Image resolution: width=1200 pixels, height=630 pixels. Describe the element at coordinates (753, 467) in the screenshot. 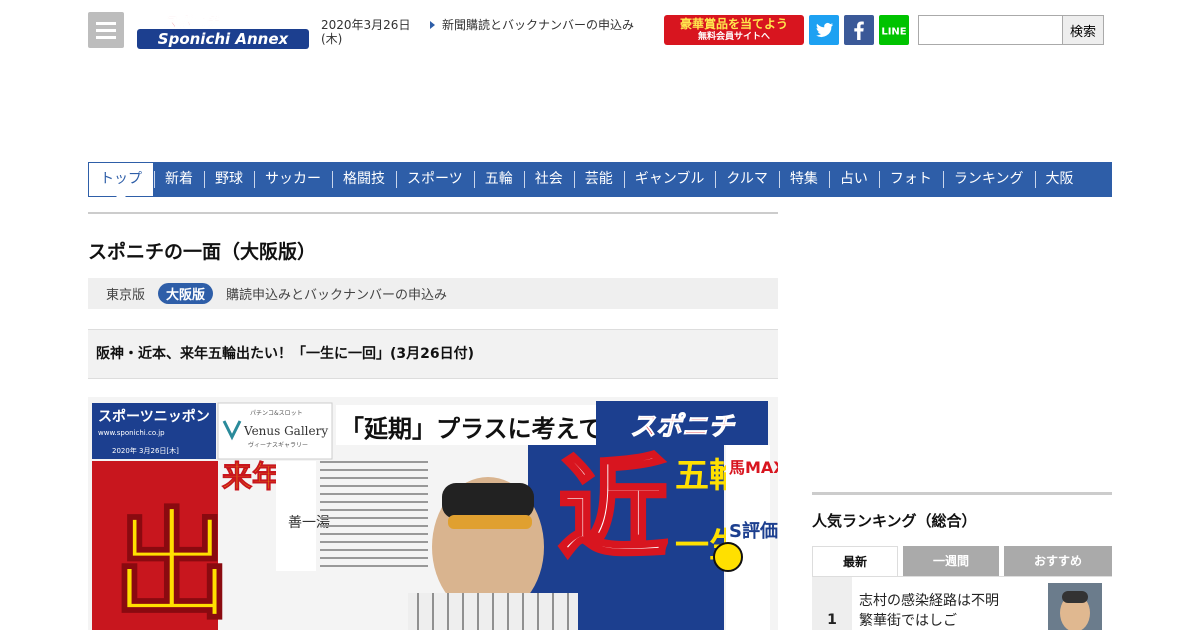

I see `svg-text: 馬MAX` at that location.